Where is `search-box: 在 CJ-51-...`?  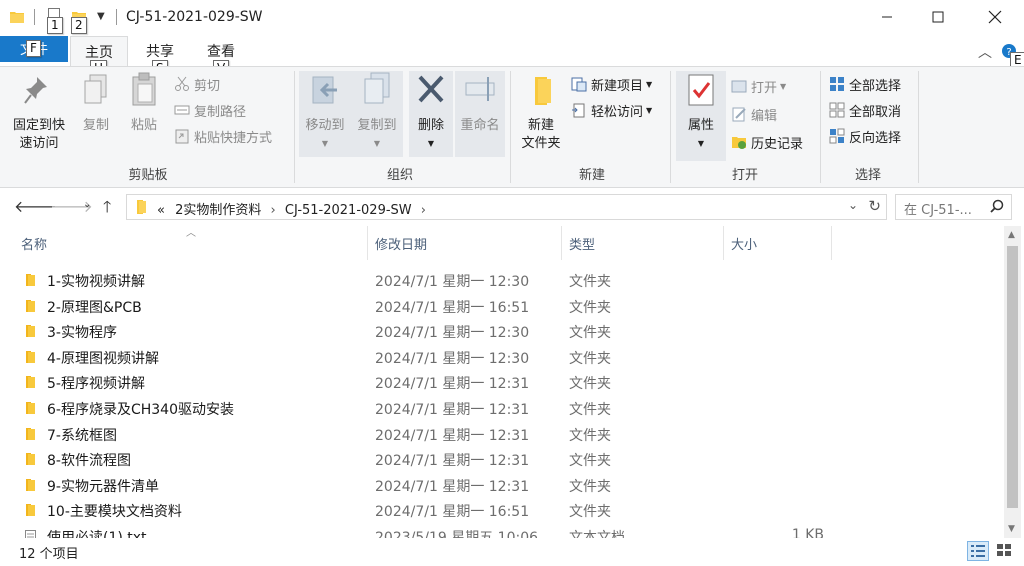
search-box: 在 CJ-51-... is located at coordinates (953, 207).